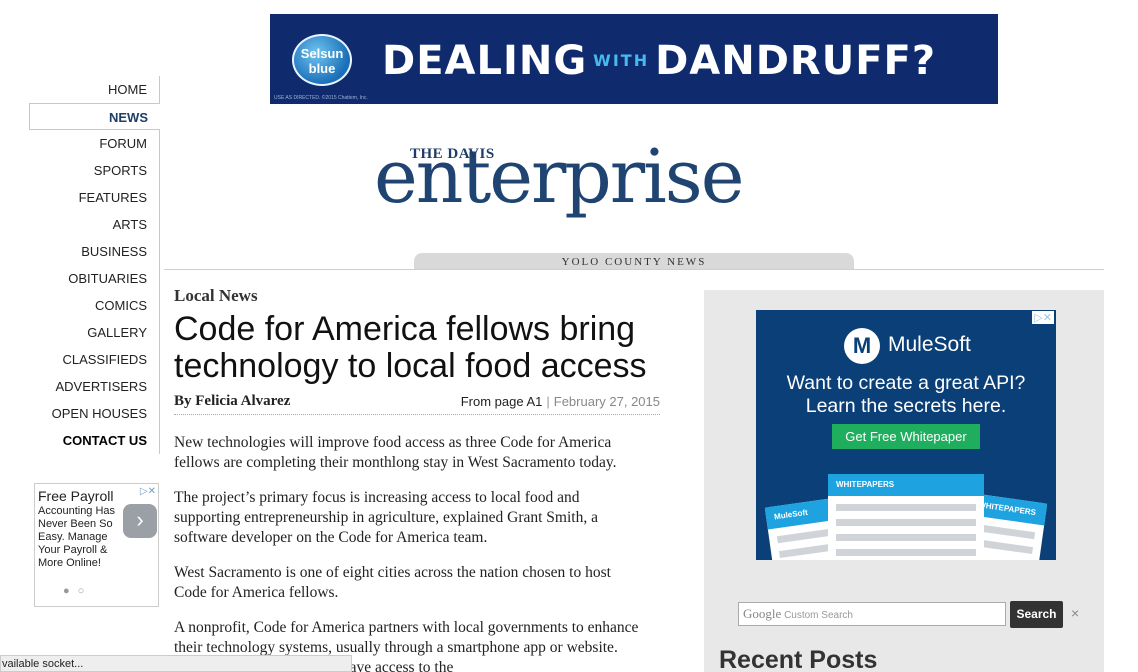  Describe the element at coordinates (634, 261) in the screenshot. I see `masthead-tagline: YOLO COUNTY NEWS` at that location.